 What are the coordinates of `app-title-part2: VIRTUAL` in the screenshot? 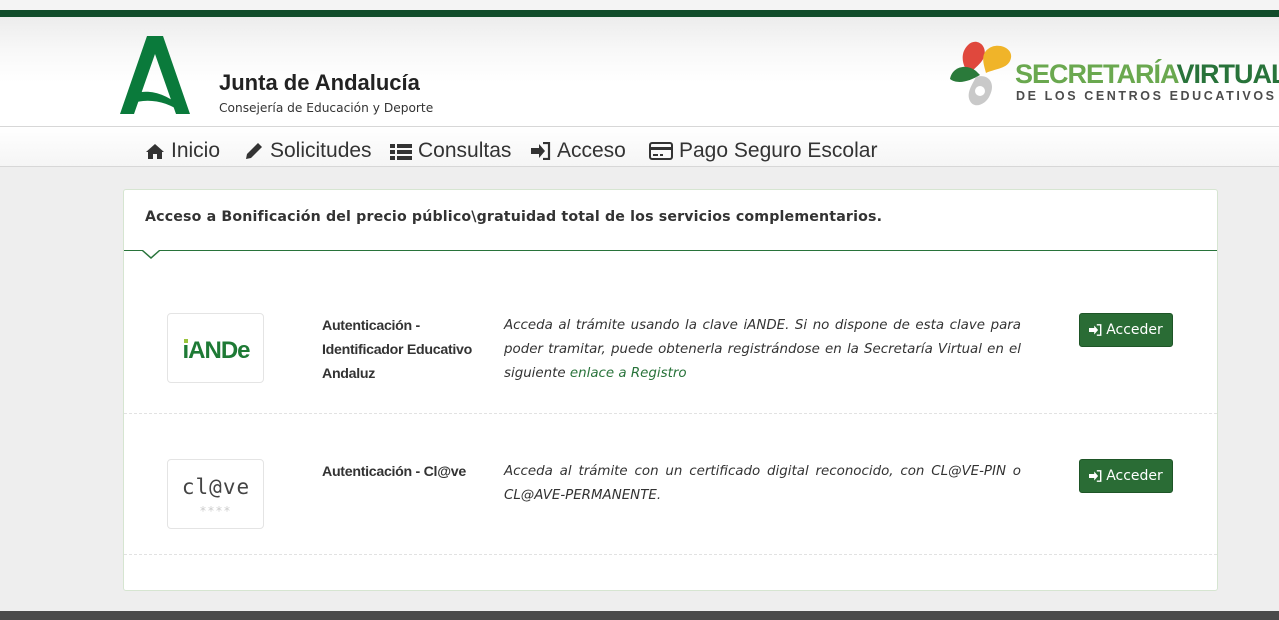 It's located at (1227, 74).